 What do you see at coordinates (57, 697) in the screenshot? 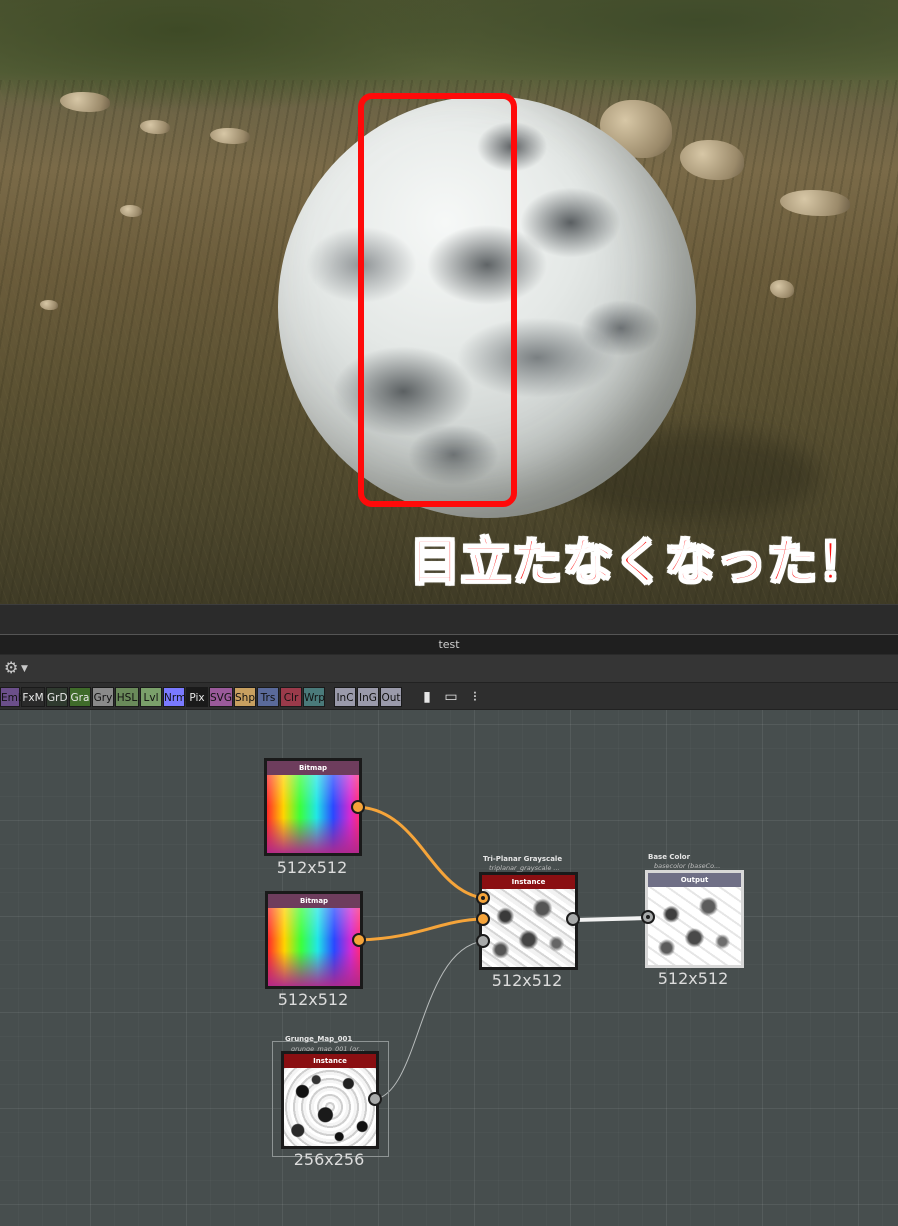
I see `toolbar-button-grd: GrD` at bounding box center [57, 697].